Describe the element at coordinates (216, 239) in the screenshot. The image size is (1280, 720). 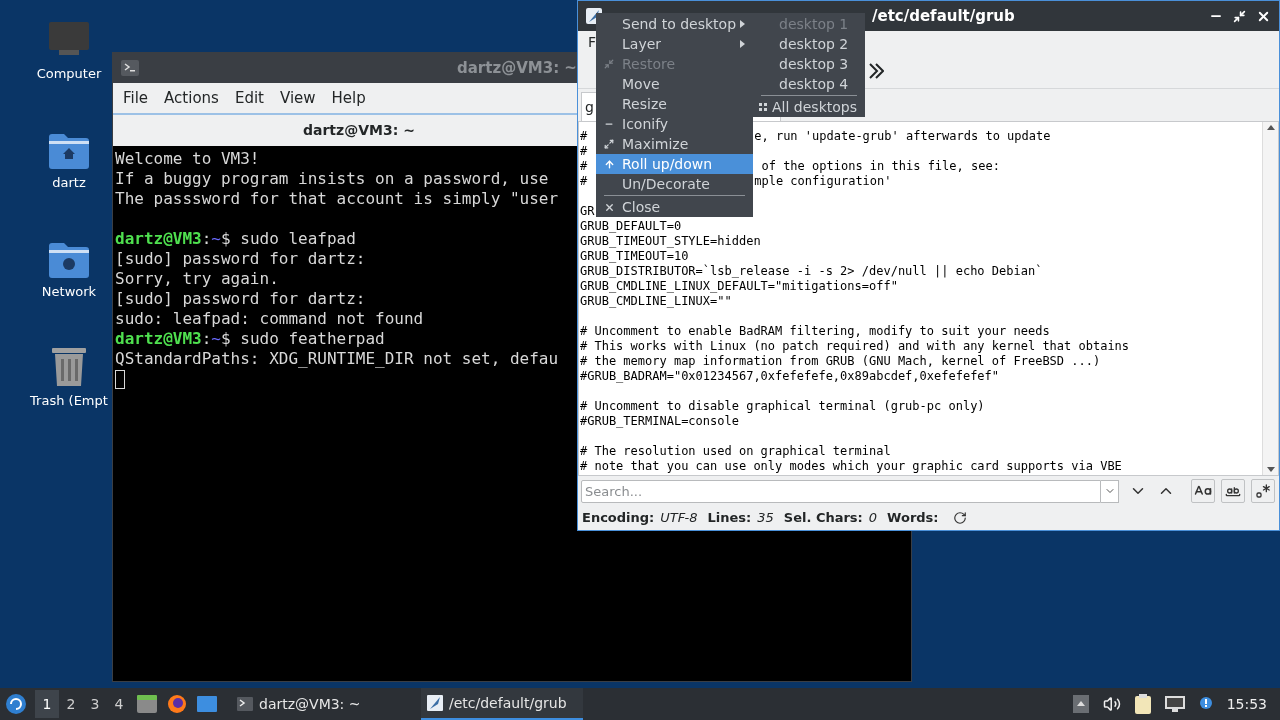
I see `prompt-path: ~` at that location.